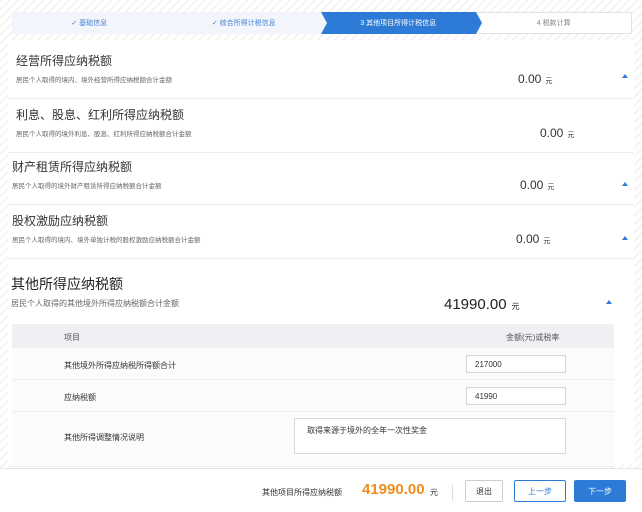 The width and height of the screenshot is (642, 512). I want to click on step-comprehensive-income: ✓ 综合所得计税信息, so click(246, 23).